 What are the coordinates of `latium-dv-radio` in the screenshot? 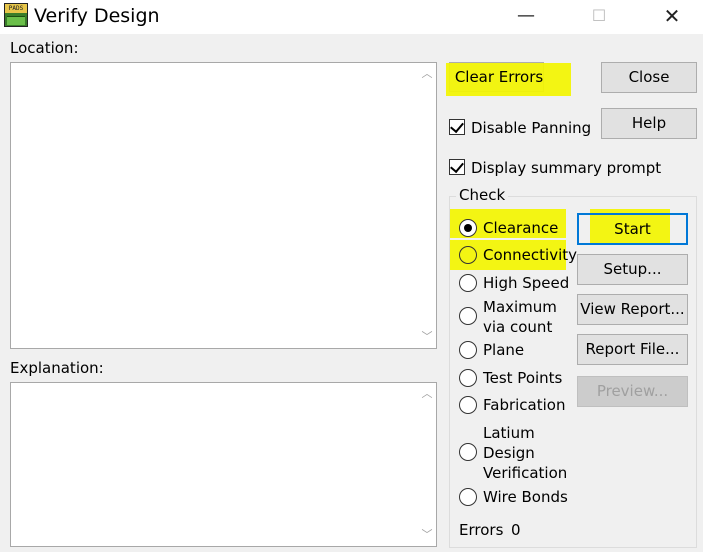 It's located at (468, 452).